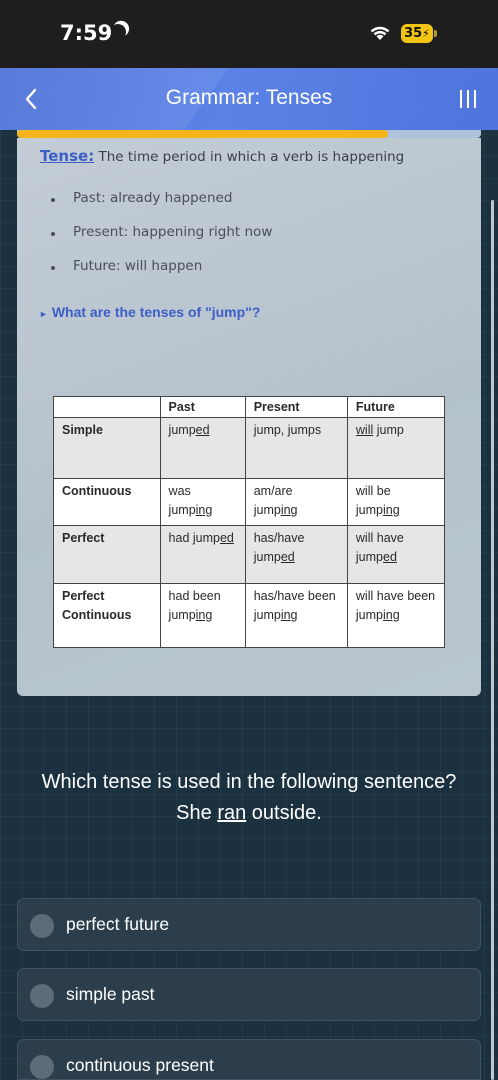 This screenshot has height=1080, width=498. What do you see at coordinates (396, 502) in the screenshot?
I see `table-cell: will be jumping` at bounding box center [396, 502].